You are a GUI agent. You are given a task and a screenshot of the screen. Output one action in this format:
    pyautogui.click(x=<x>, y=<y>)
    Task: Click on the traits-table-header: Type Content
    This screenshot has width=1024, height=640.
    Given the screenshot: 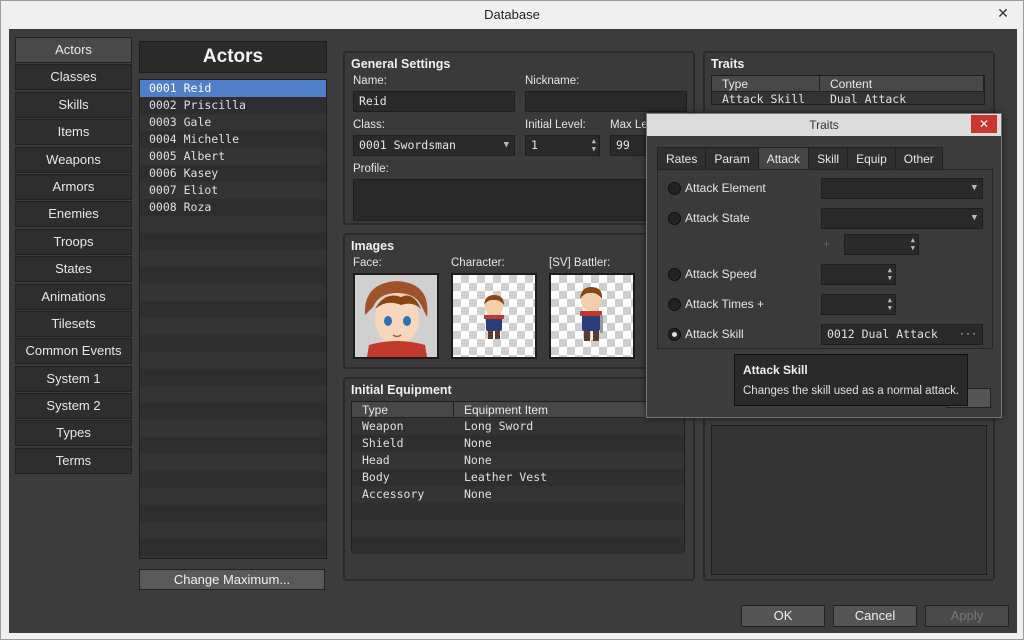 What is the action you would take?
    pyautogui.click(x=848, y=84)
    